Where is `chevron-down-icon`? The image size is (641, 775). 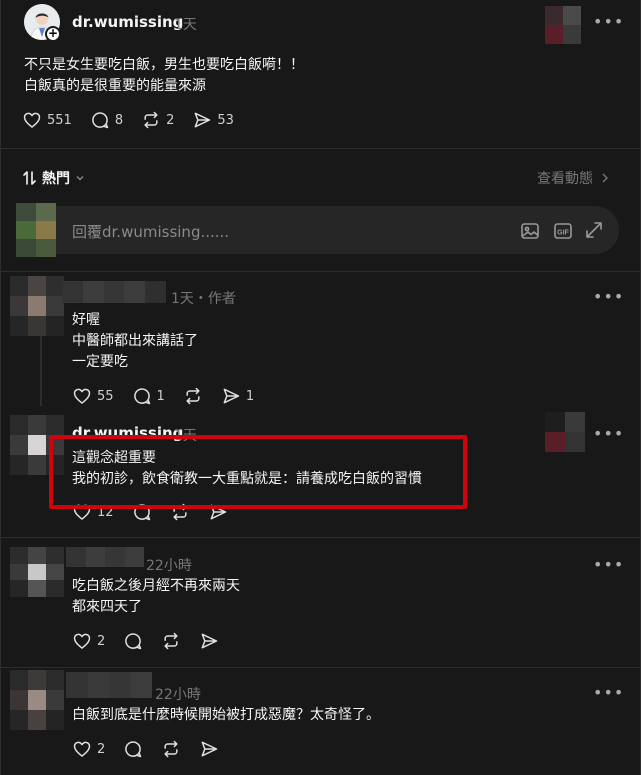
chevron-down-icon is located at coordinates (80, 178).